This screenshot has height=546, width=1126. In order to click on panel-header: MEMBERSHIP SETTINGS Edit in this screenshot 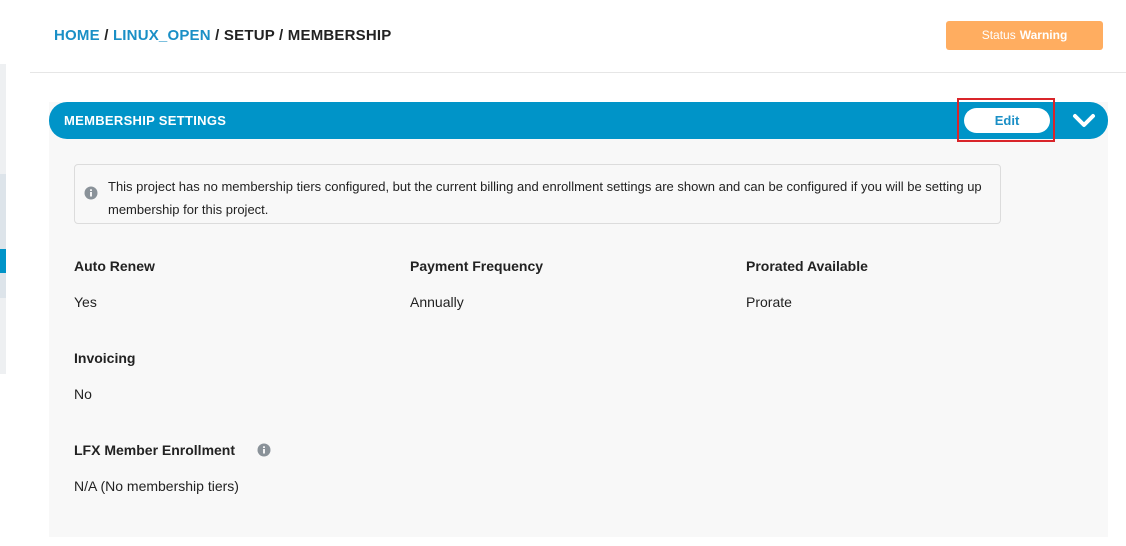, I will do `click(578, 120)`.